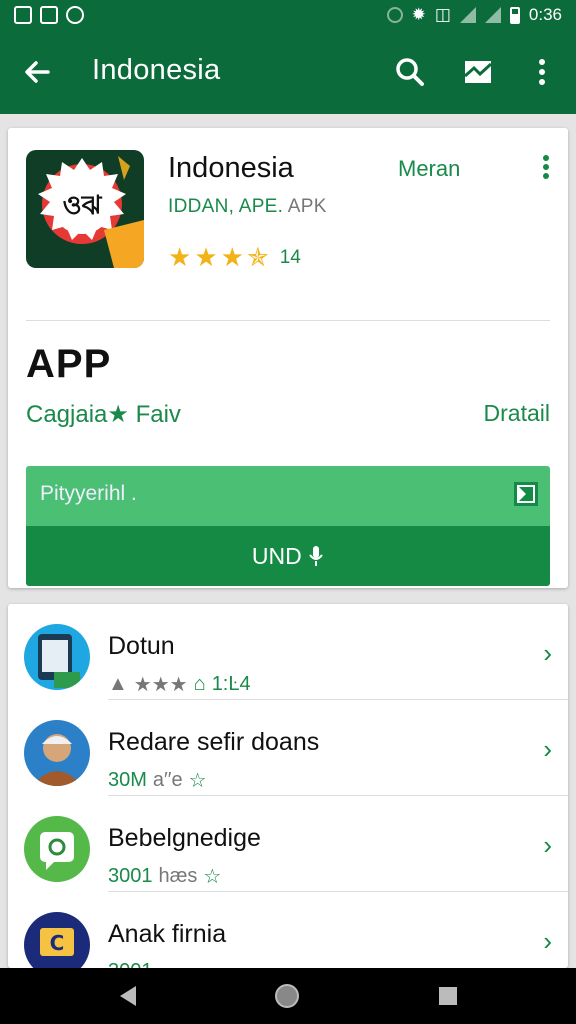 The image size is (576, 1024). What do you see at coordinates (167, 780) in the screenshot?
I see `list-item-meta-suffix: a′′e` at bounding box center [167, 780].